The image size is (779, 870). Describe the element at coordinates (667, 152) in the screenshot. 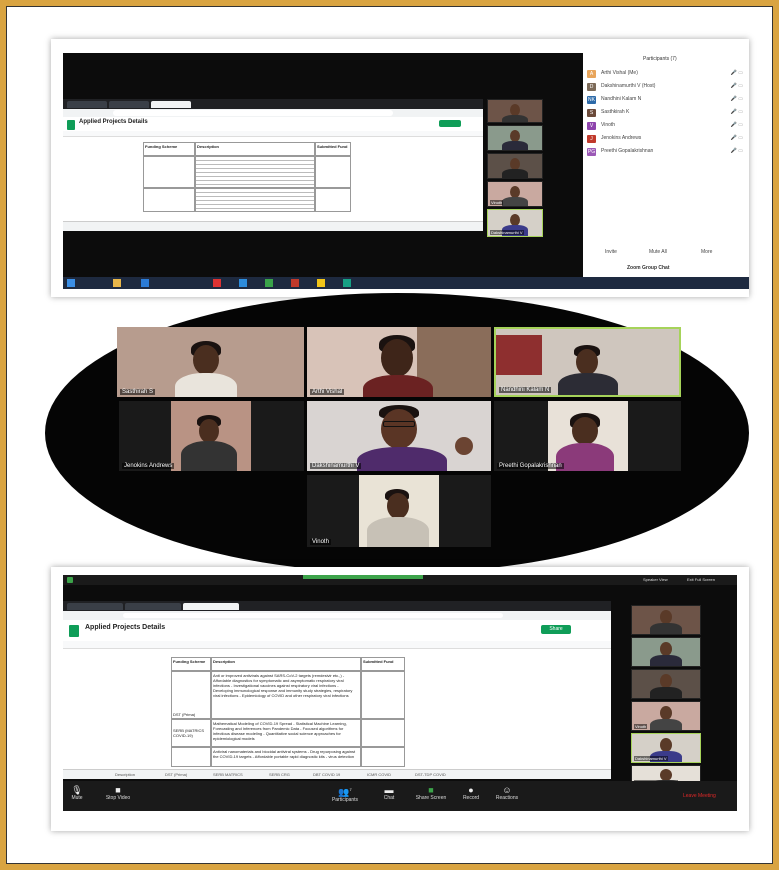

I see `participant-row: PG Preethi Gopalakrishnan 🎤 ▭` at that location.